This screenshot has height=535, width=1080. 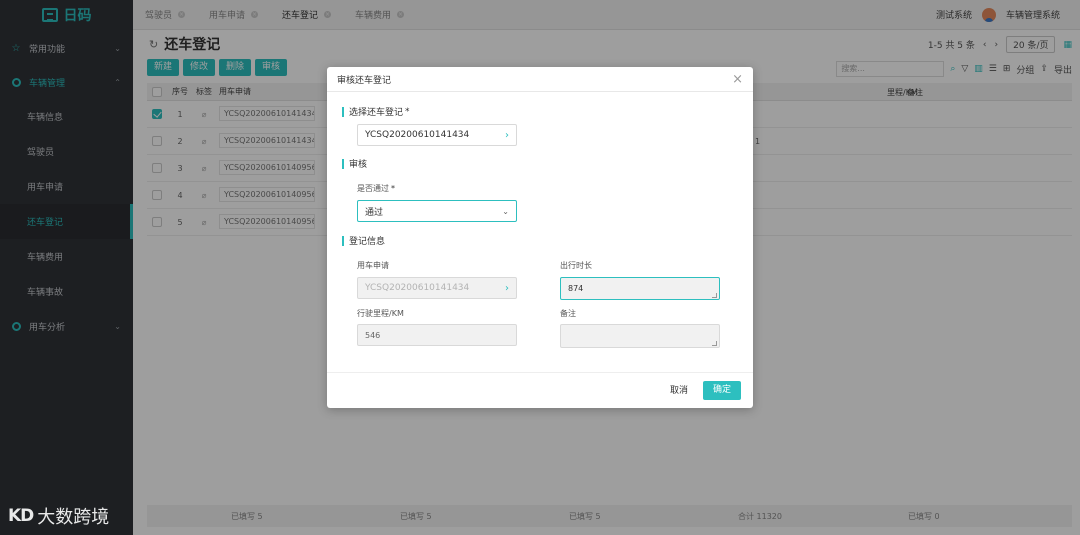 I want to click on remark-textarea, so click(x=640, y=336).